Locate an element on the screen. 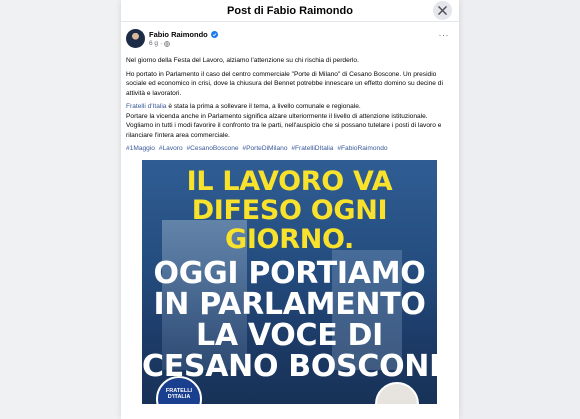  poster-headline-line-2: DIFESO OGNI is located at coordinates (289, 210).